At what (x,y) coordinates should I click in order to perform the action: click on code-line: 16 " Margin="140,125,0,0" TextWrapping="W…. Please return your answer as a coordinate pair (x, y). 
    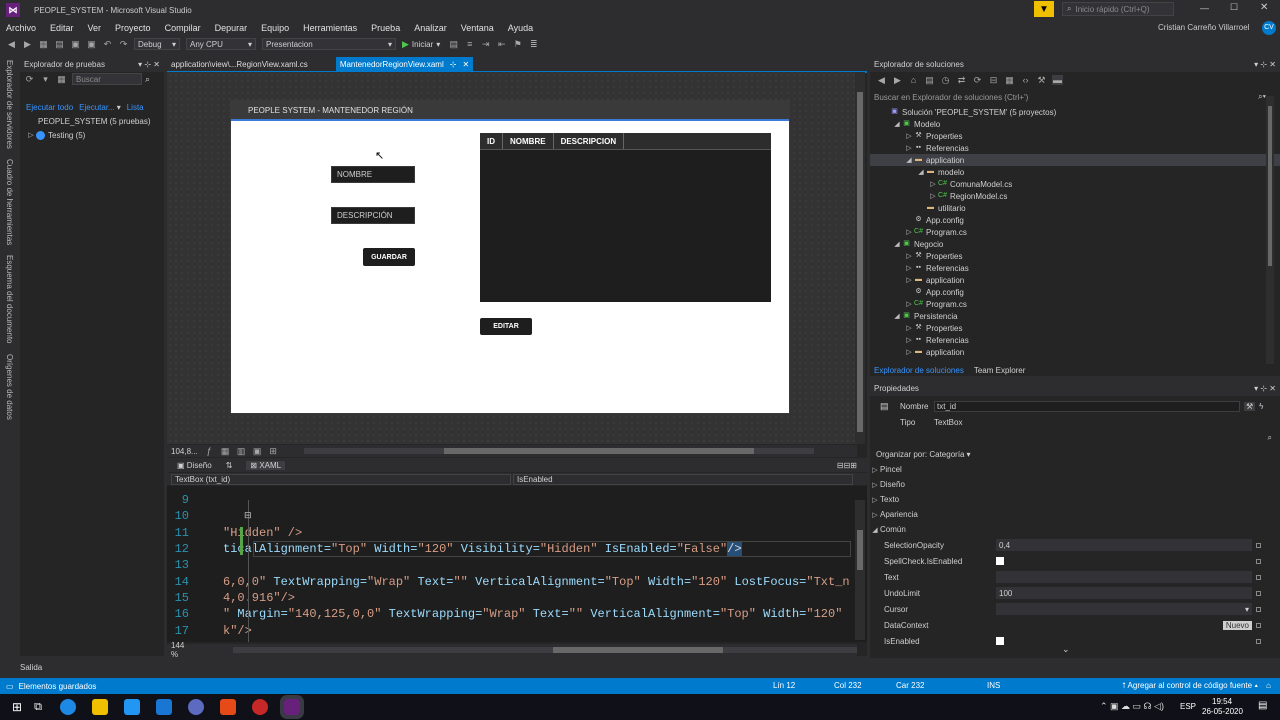
    Looking at the image, I should click on (517, 614).